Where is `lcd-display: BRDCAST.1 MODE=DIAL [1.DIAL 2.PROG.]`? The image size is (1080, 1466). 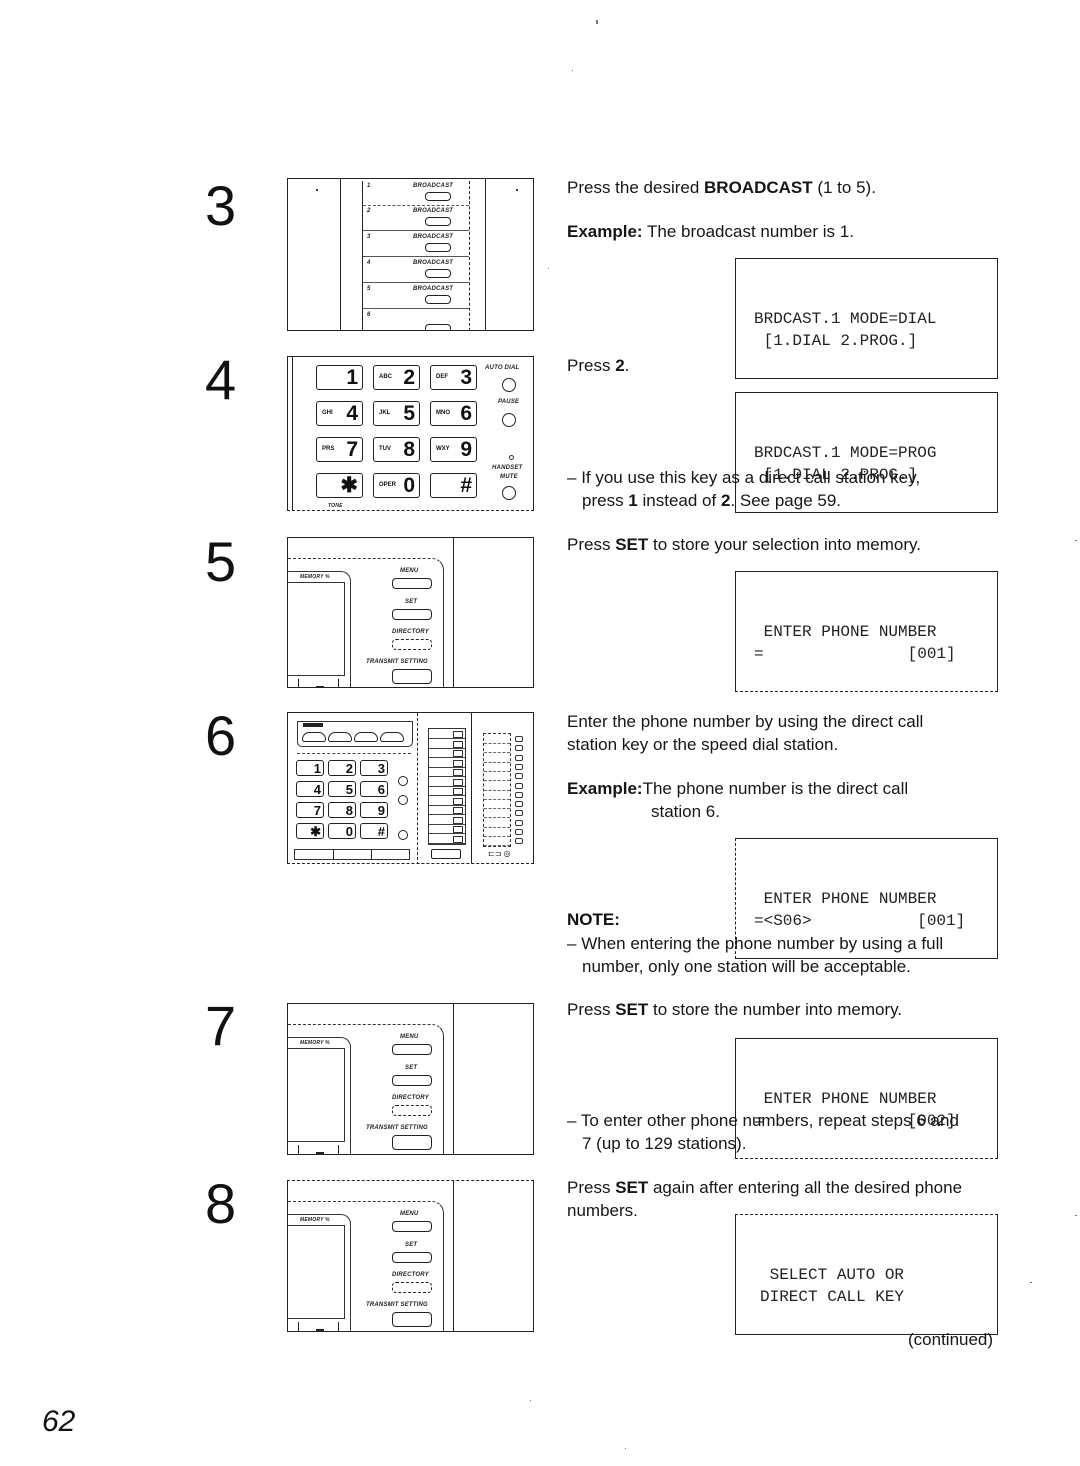 lcd-display: BRDCAST.1 MODE=DIAL [1.DIAL 2.PROG.] is located at coordinates (866, 318).